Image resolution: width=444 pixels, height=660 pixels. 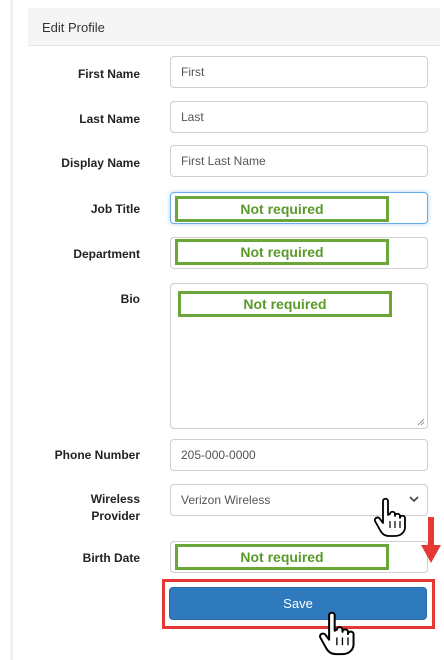 What do you see at coordinates (234, 27) in the screenshot?
I see `panel-header: Edit Profile` at bounding box center [234, 27].